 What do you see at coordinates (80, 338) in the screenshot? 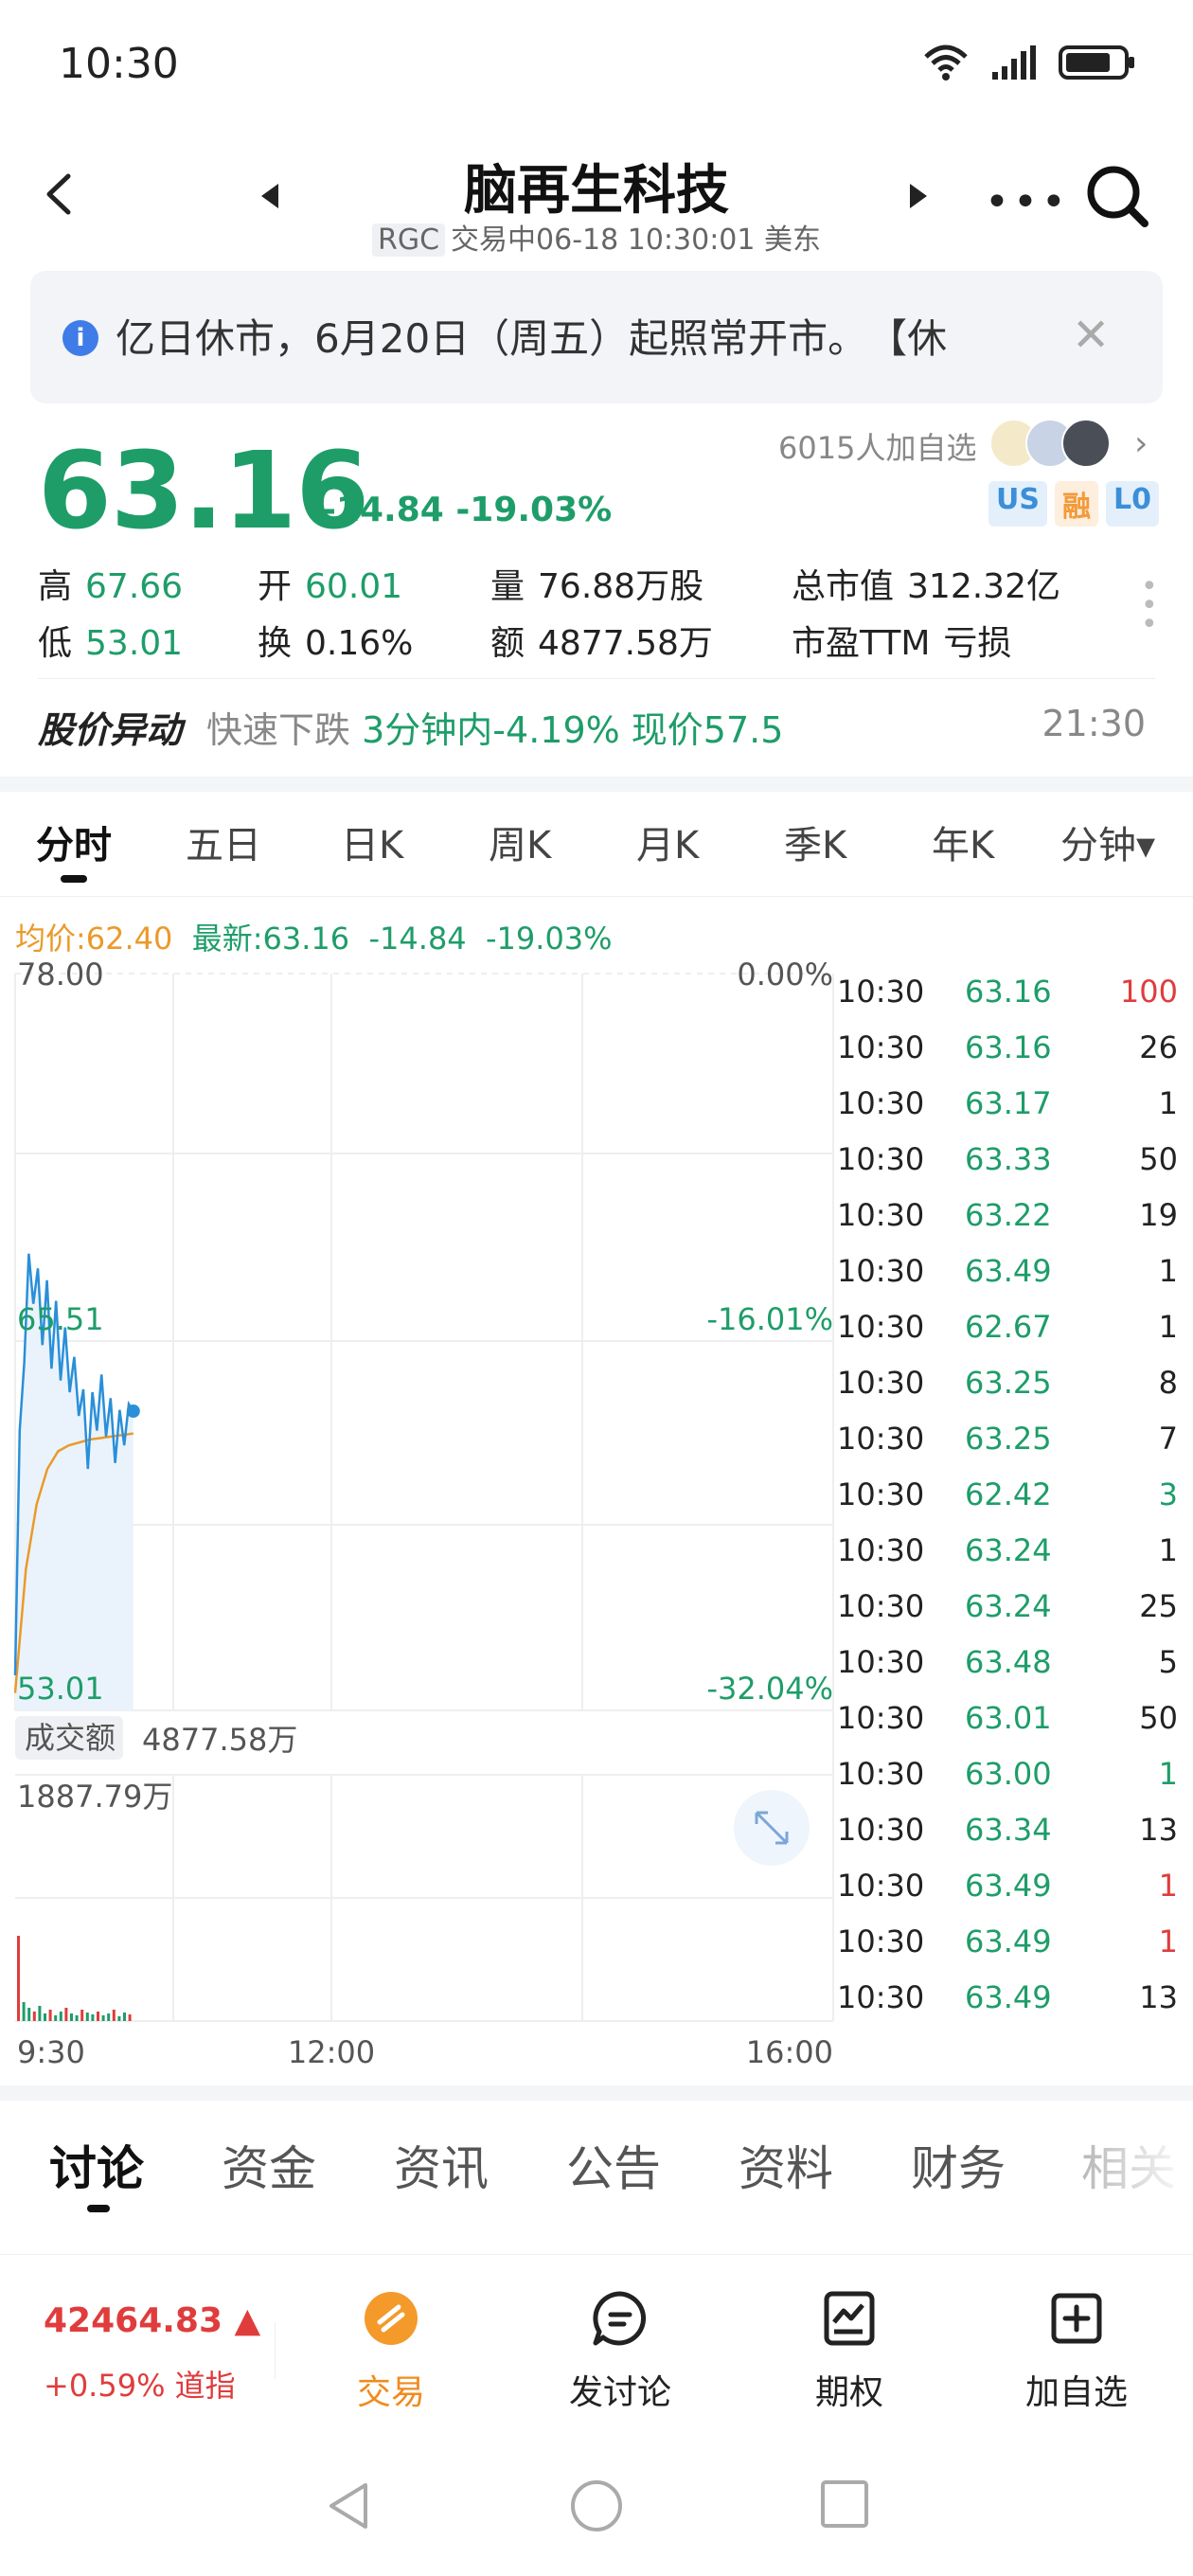
I see `info-icon: i` at bounding box center [80, 338].